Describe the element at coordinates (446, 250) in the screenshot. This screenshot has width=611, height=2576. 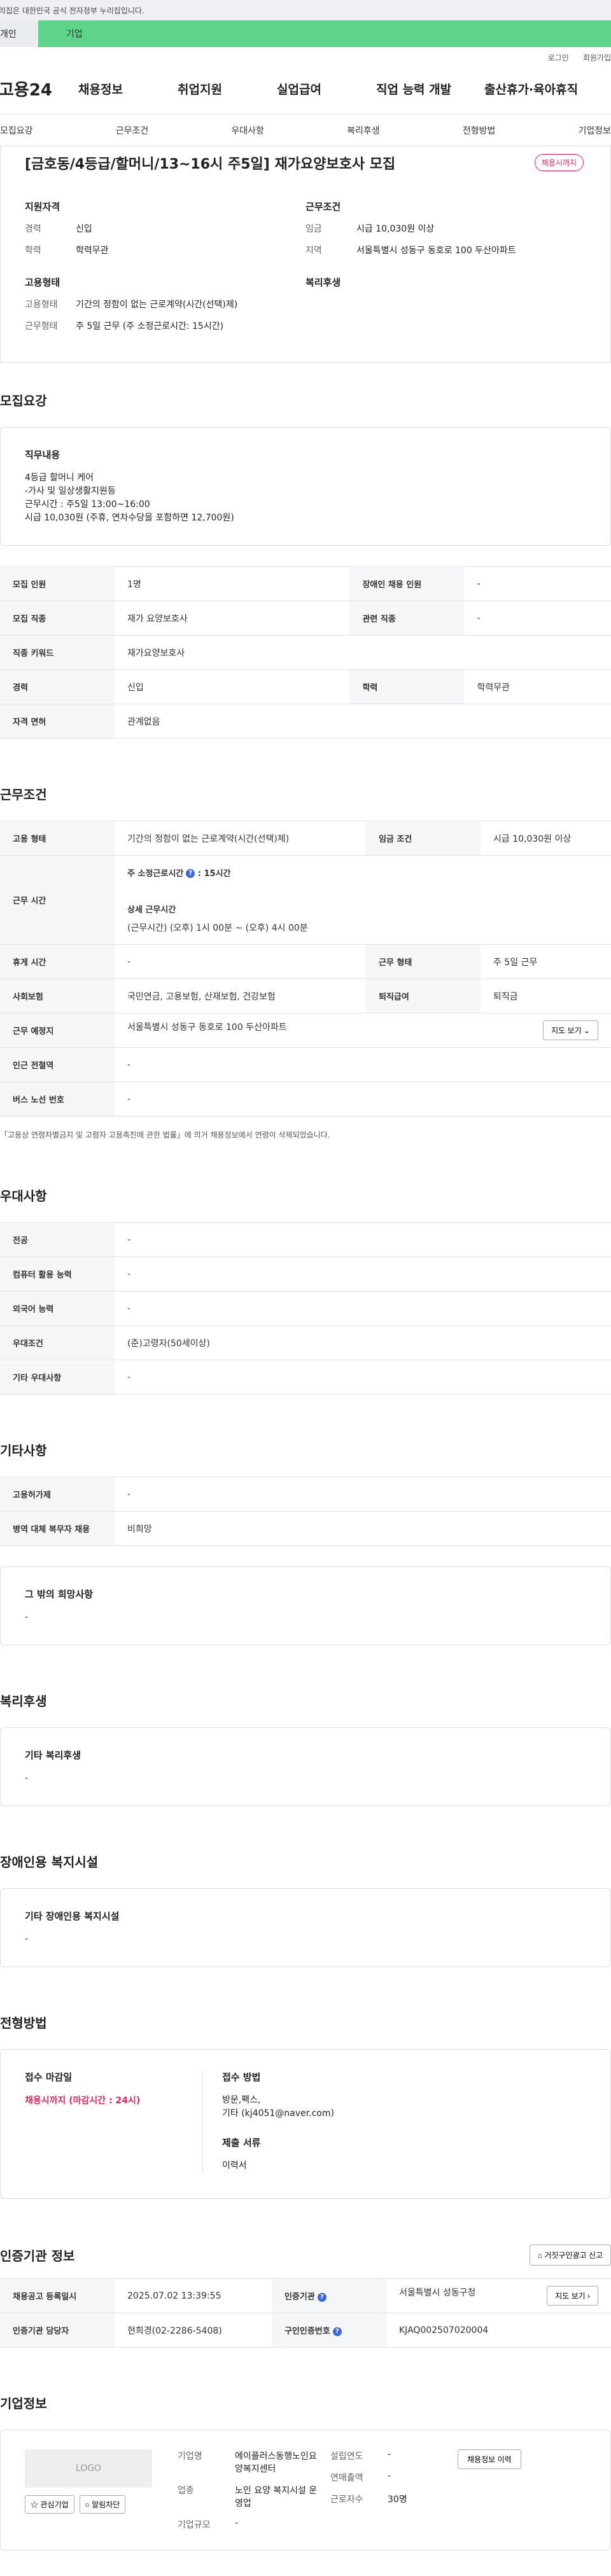
I see `cond-row: 지역 서울특별시 성동구 동호로 100 두산아파트` at that location.